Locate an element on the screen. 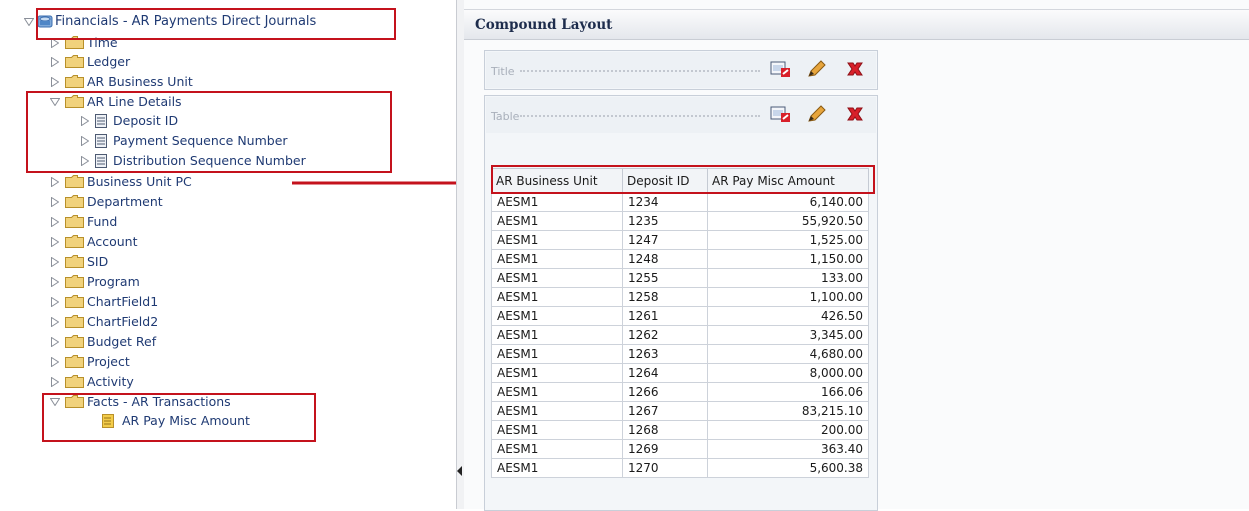  tree-folder-activity: Activity is located at coordinates (91, 381).